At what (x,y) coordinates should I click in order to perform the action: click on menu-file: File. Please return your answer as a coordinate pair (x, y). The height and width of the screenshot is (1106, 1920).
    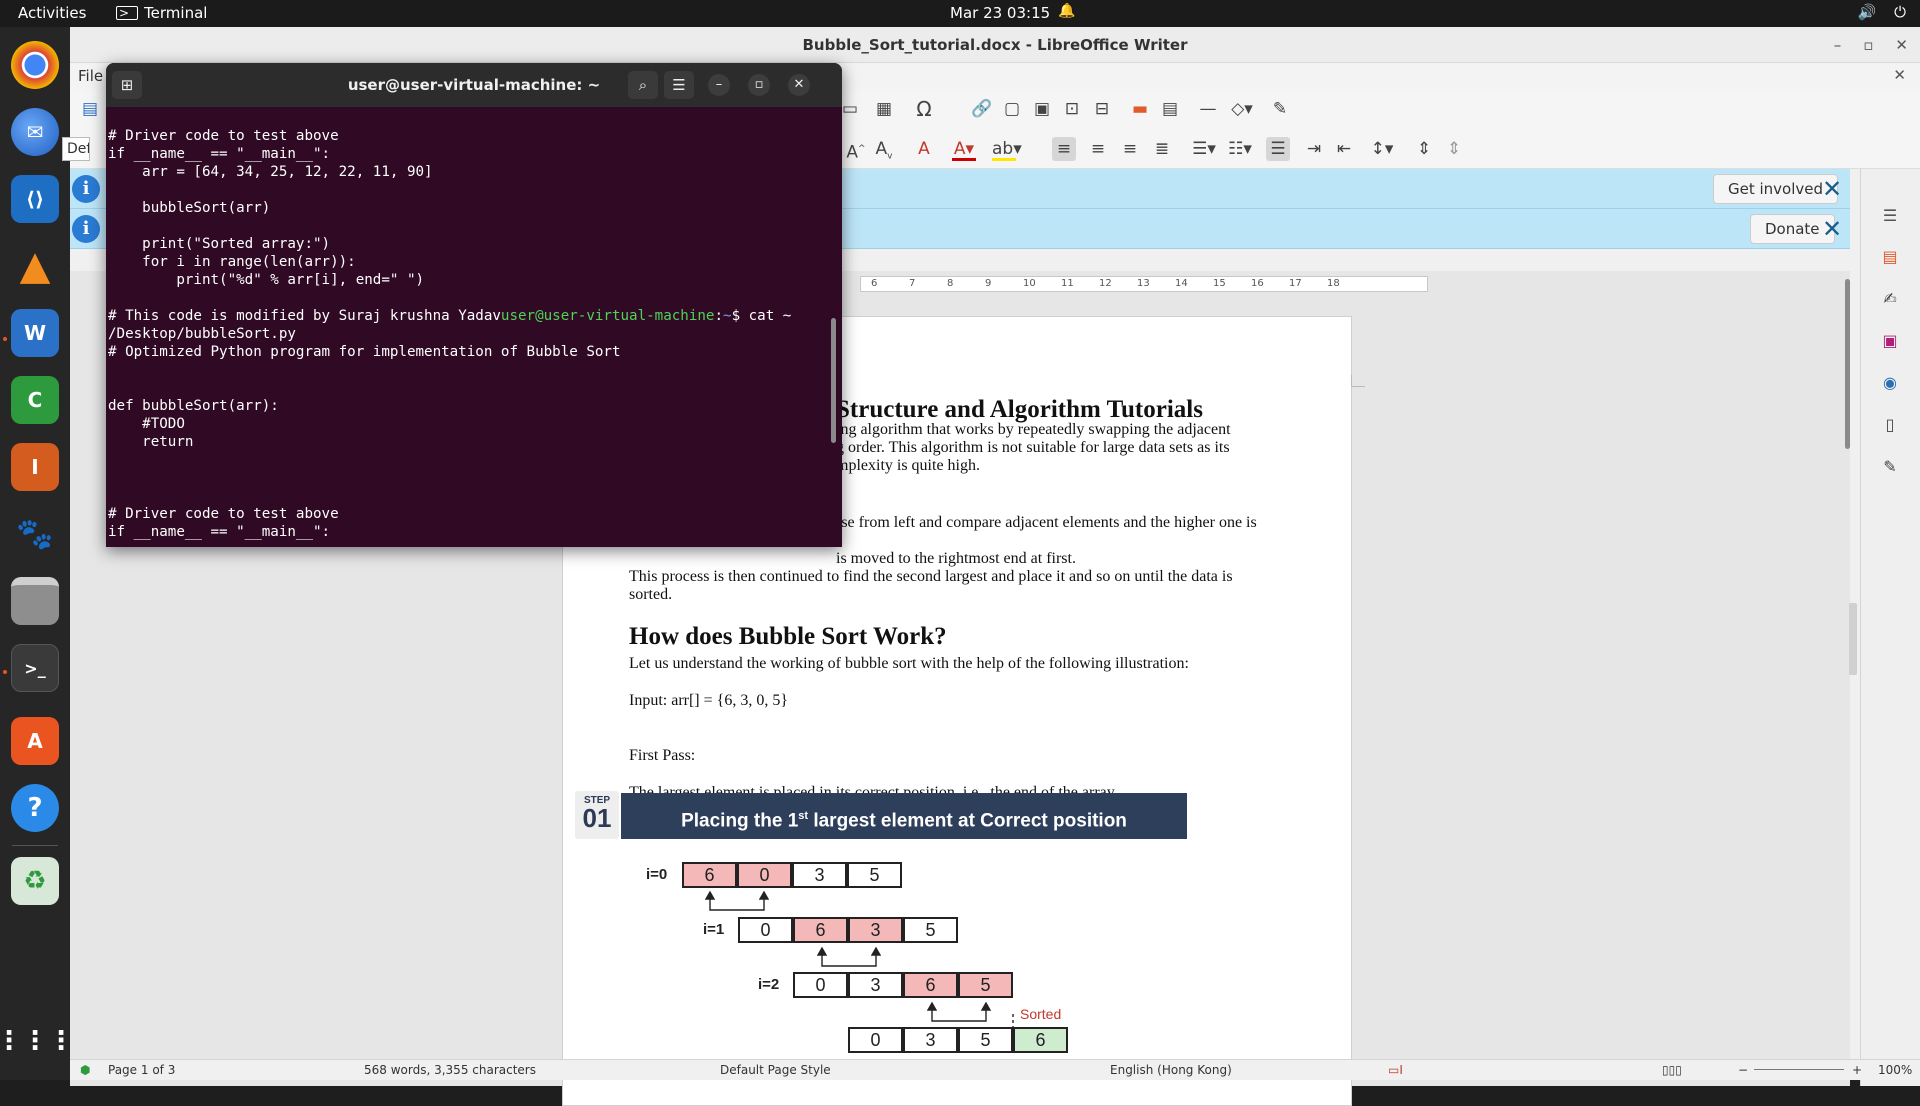
    Looking at the image, I should click on (90, 76).